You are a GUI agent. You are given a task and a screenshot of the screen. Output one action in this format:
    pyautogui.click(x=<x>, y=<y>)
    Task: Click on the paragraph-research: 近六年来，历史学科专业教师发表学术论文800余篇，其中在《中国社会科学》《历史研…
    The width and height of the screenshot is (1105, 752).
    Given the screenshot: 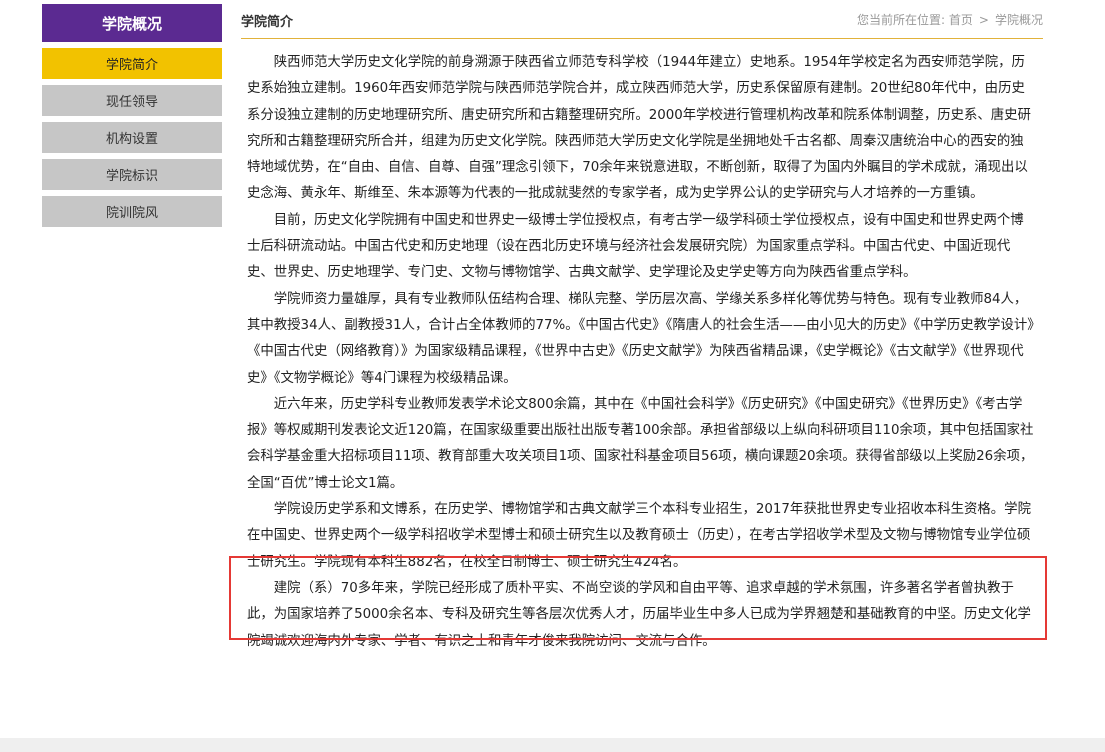 What is the action you would take?
    pyautogui.click(x=640, y=443)
    